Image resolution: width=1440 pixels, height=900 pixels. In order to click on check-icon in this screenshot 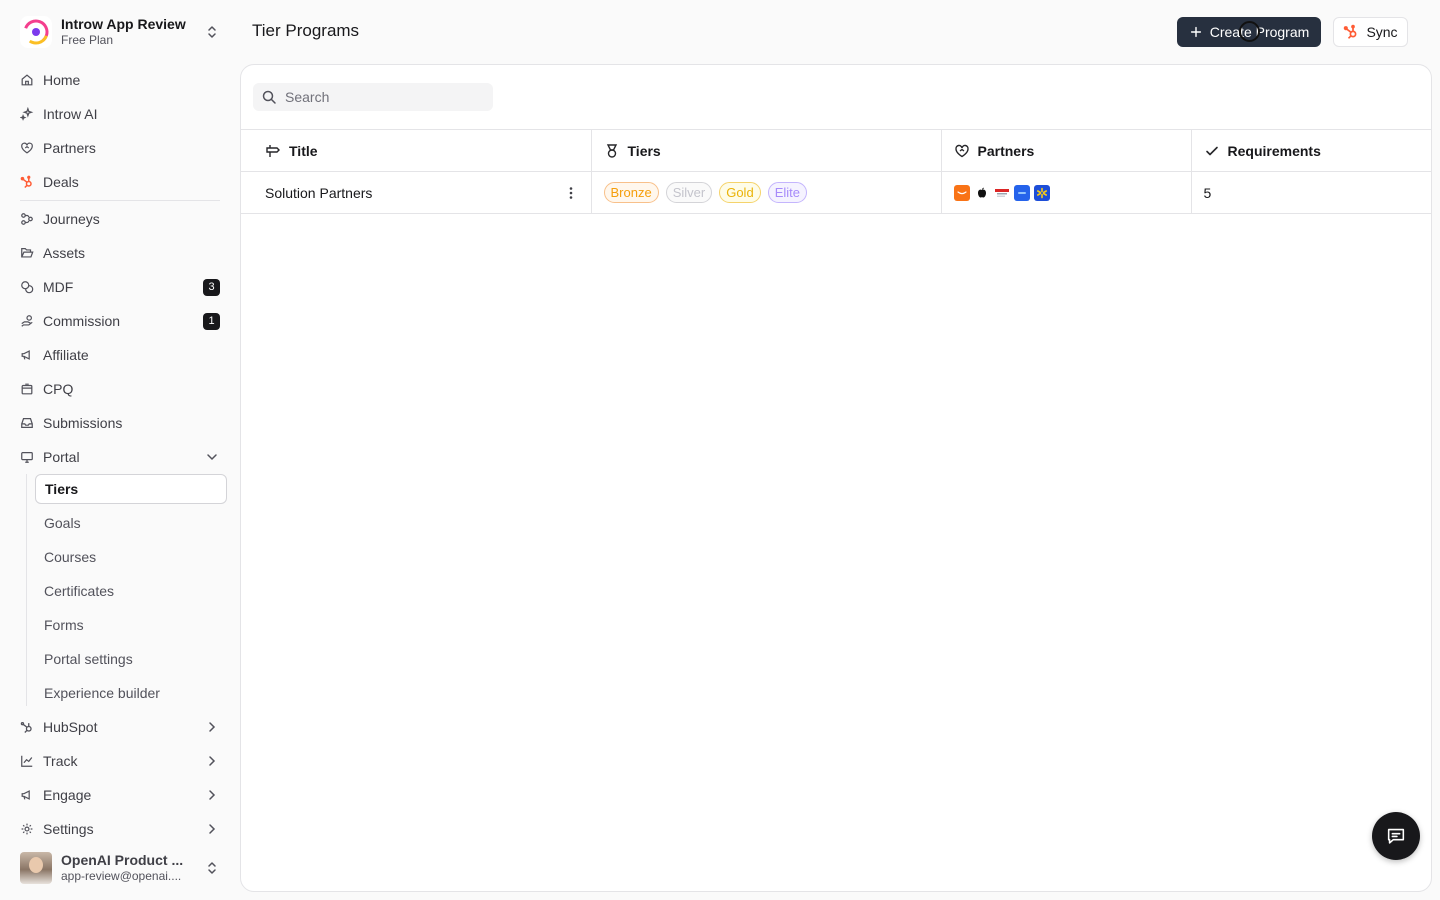, I will do `click(1211, 150)`.